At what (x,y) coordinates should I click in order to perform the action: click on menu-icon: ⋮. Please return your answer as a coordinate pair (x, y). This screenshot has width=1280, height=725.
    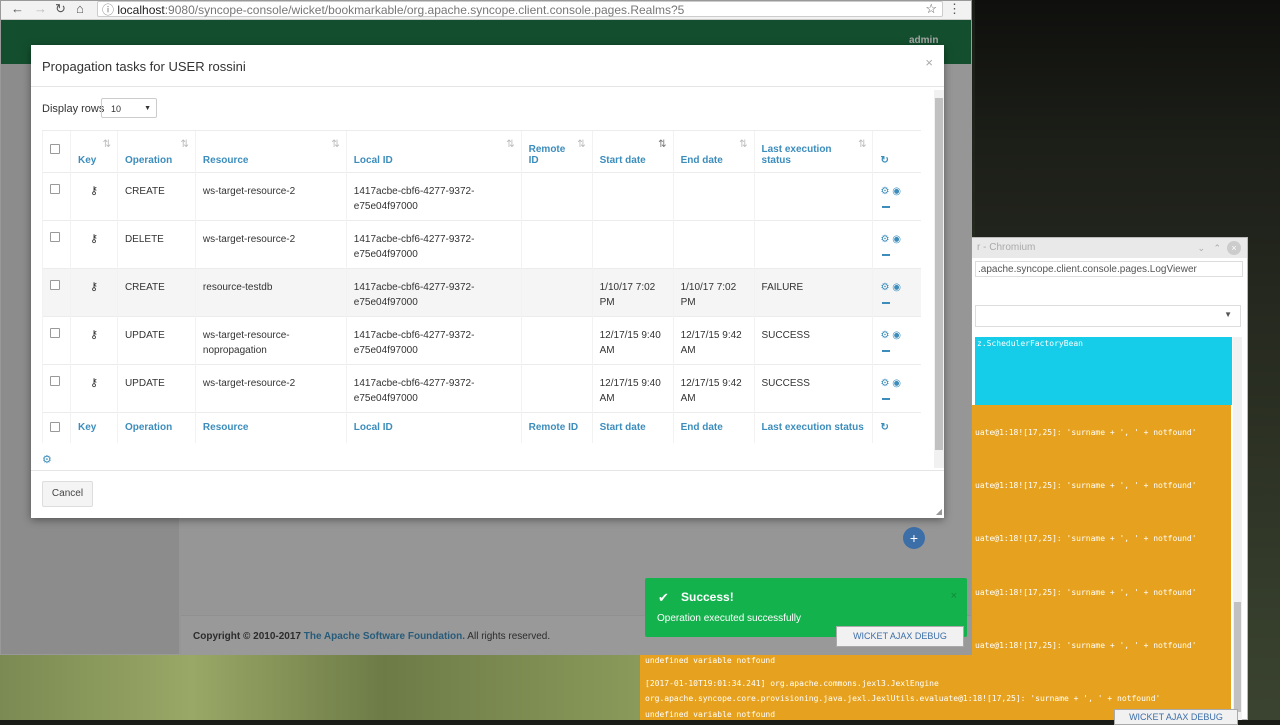
    Looking at the image, I should click on (954, 9).